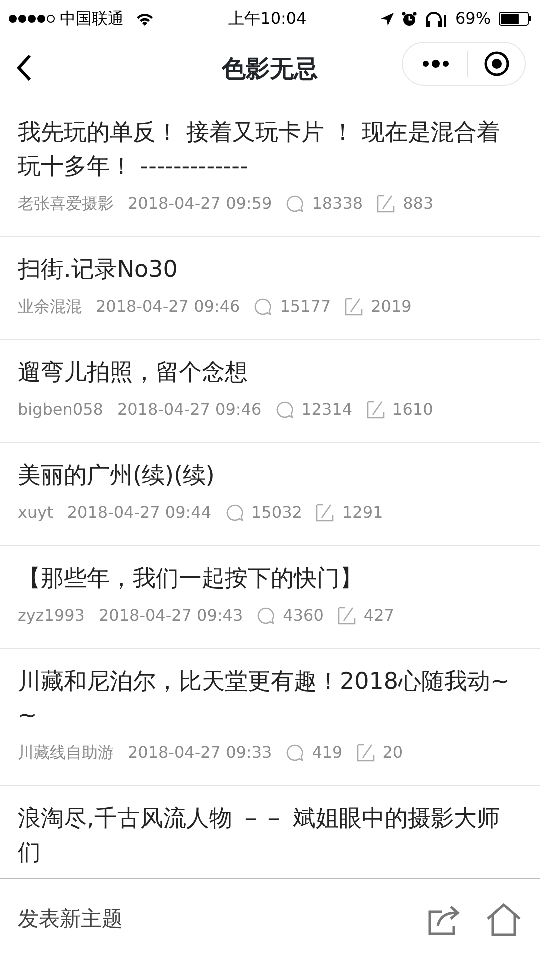 The height and width of the screenshot is (960, 540). I want to click on post-title: 【那些年，我们一起按下的快门】, so click(270, 579).